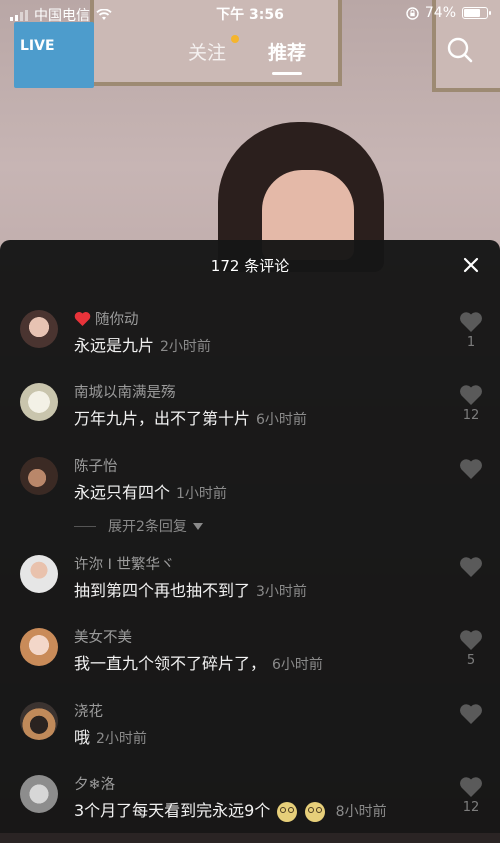 This screenshot has width=500, height=843. What do you see at coordinates (412, 13) in the screenshot?
I see `orientation-lock-icon` at bounding box center [412, 13].